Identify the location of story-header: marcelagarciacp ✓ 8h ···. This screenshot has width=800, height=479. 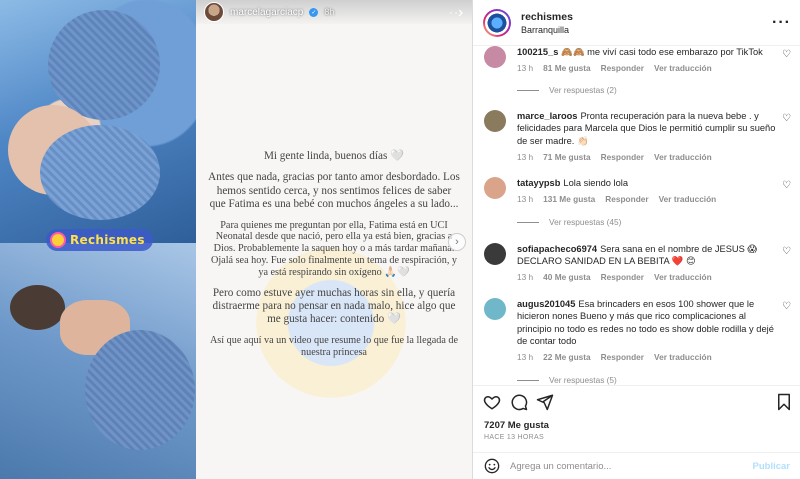
(334, 12).